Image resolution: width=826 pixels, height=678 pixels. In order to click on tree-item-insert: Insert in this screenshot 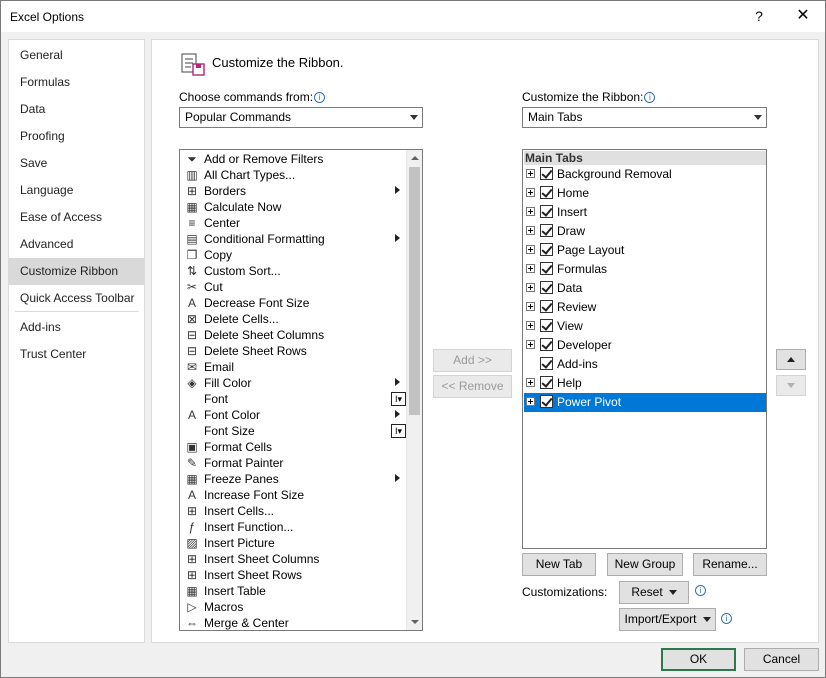, I will do `click(645, 212)`.